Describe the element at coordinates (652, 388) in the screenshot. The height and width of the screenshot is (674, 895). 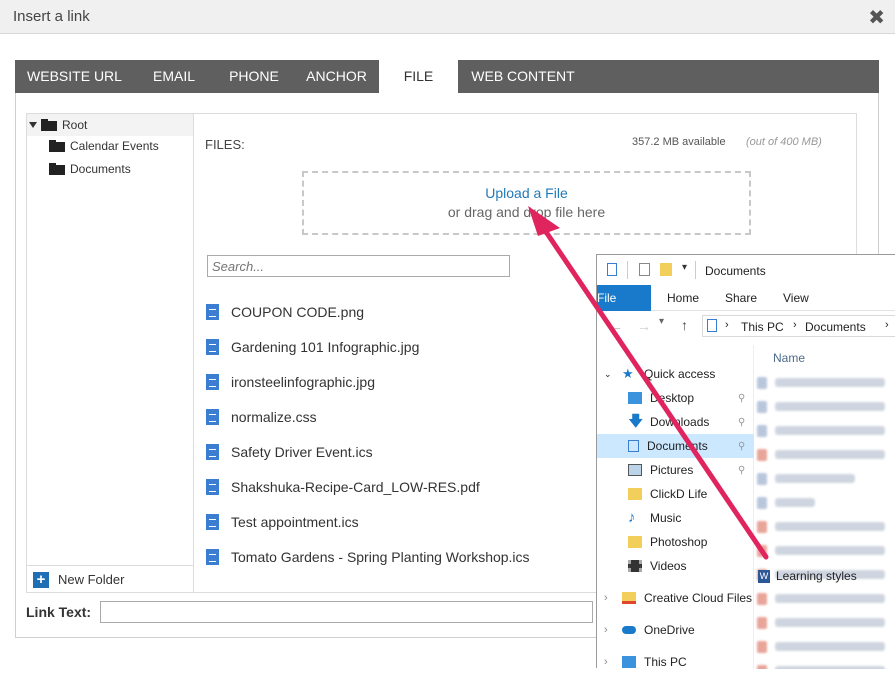
I see `drag-arrow-line` at that location.